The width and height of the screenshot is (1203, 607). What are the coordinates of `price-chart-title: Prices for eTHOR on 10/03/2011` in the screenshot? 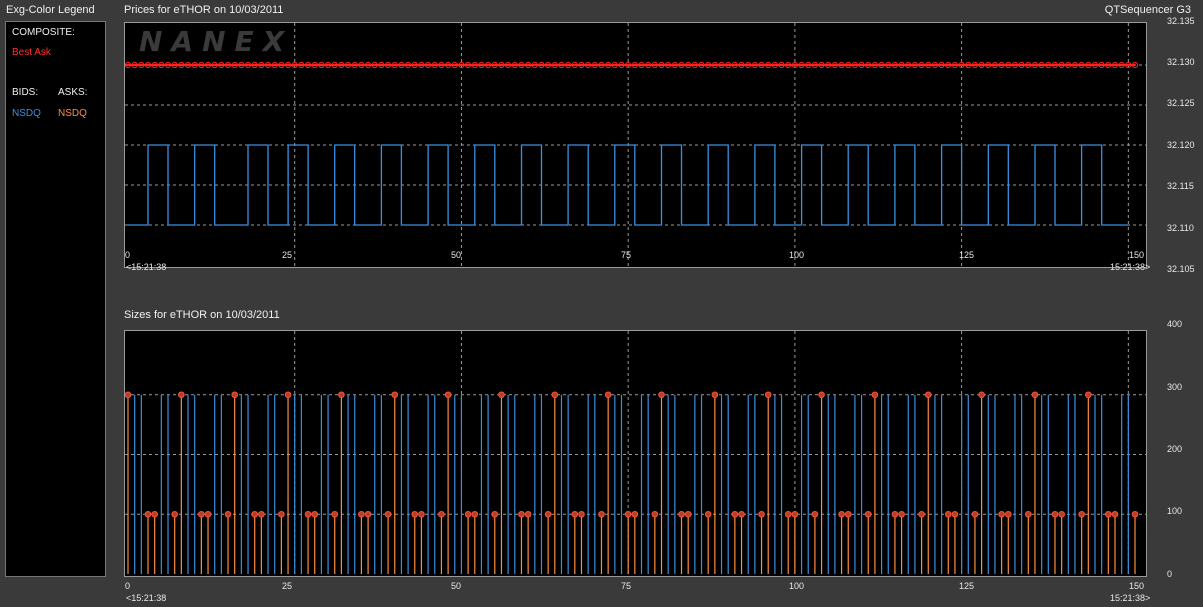 It's located at (204, 10).